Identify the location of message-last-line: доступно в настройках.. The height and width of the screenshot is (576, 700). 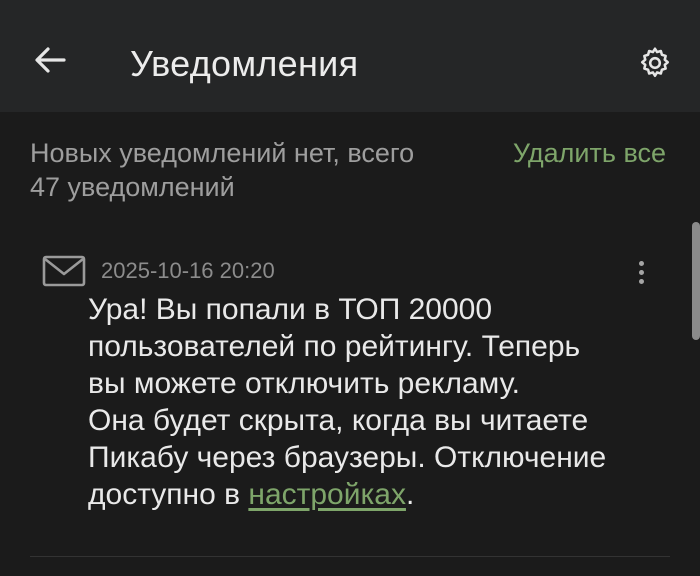
(378, 494).